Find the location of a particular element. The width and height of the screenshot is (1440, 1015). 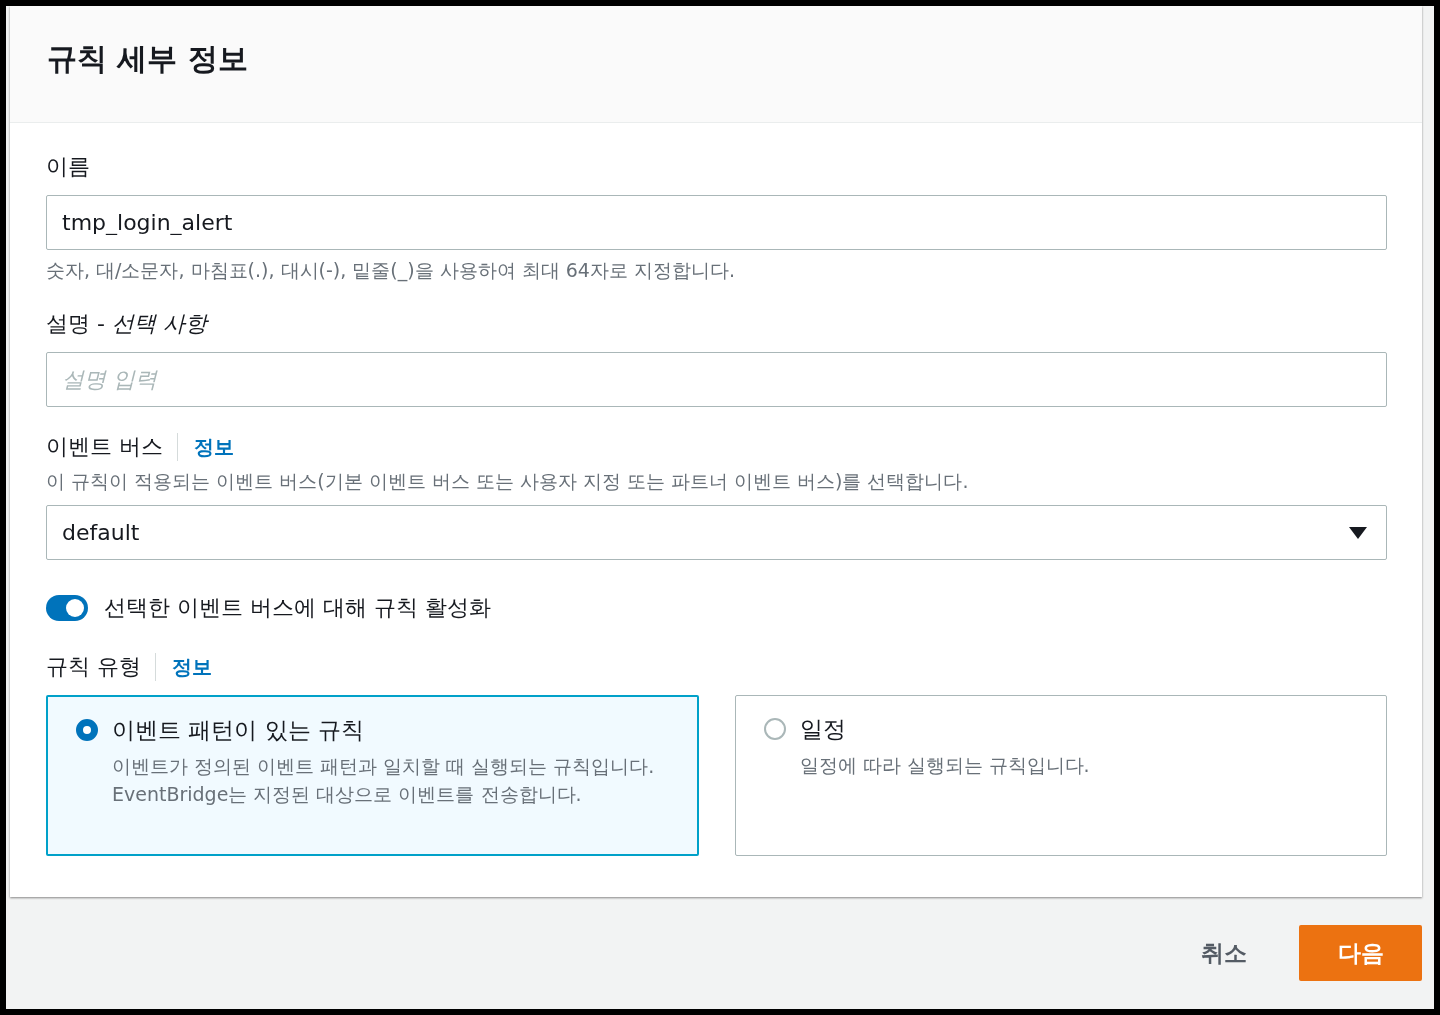

name-input: tmp_login_alert is located at coordinates (716, 222).